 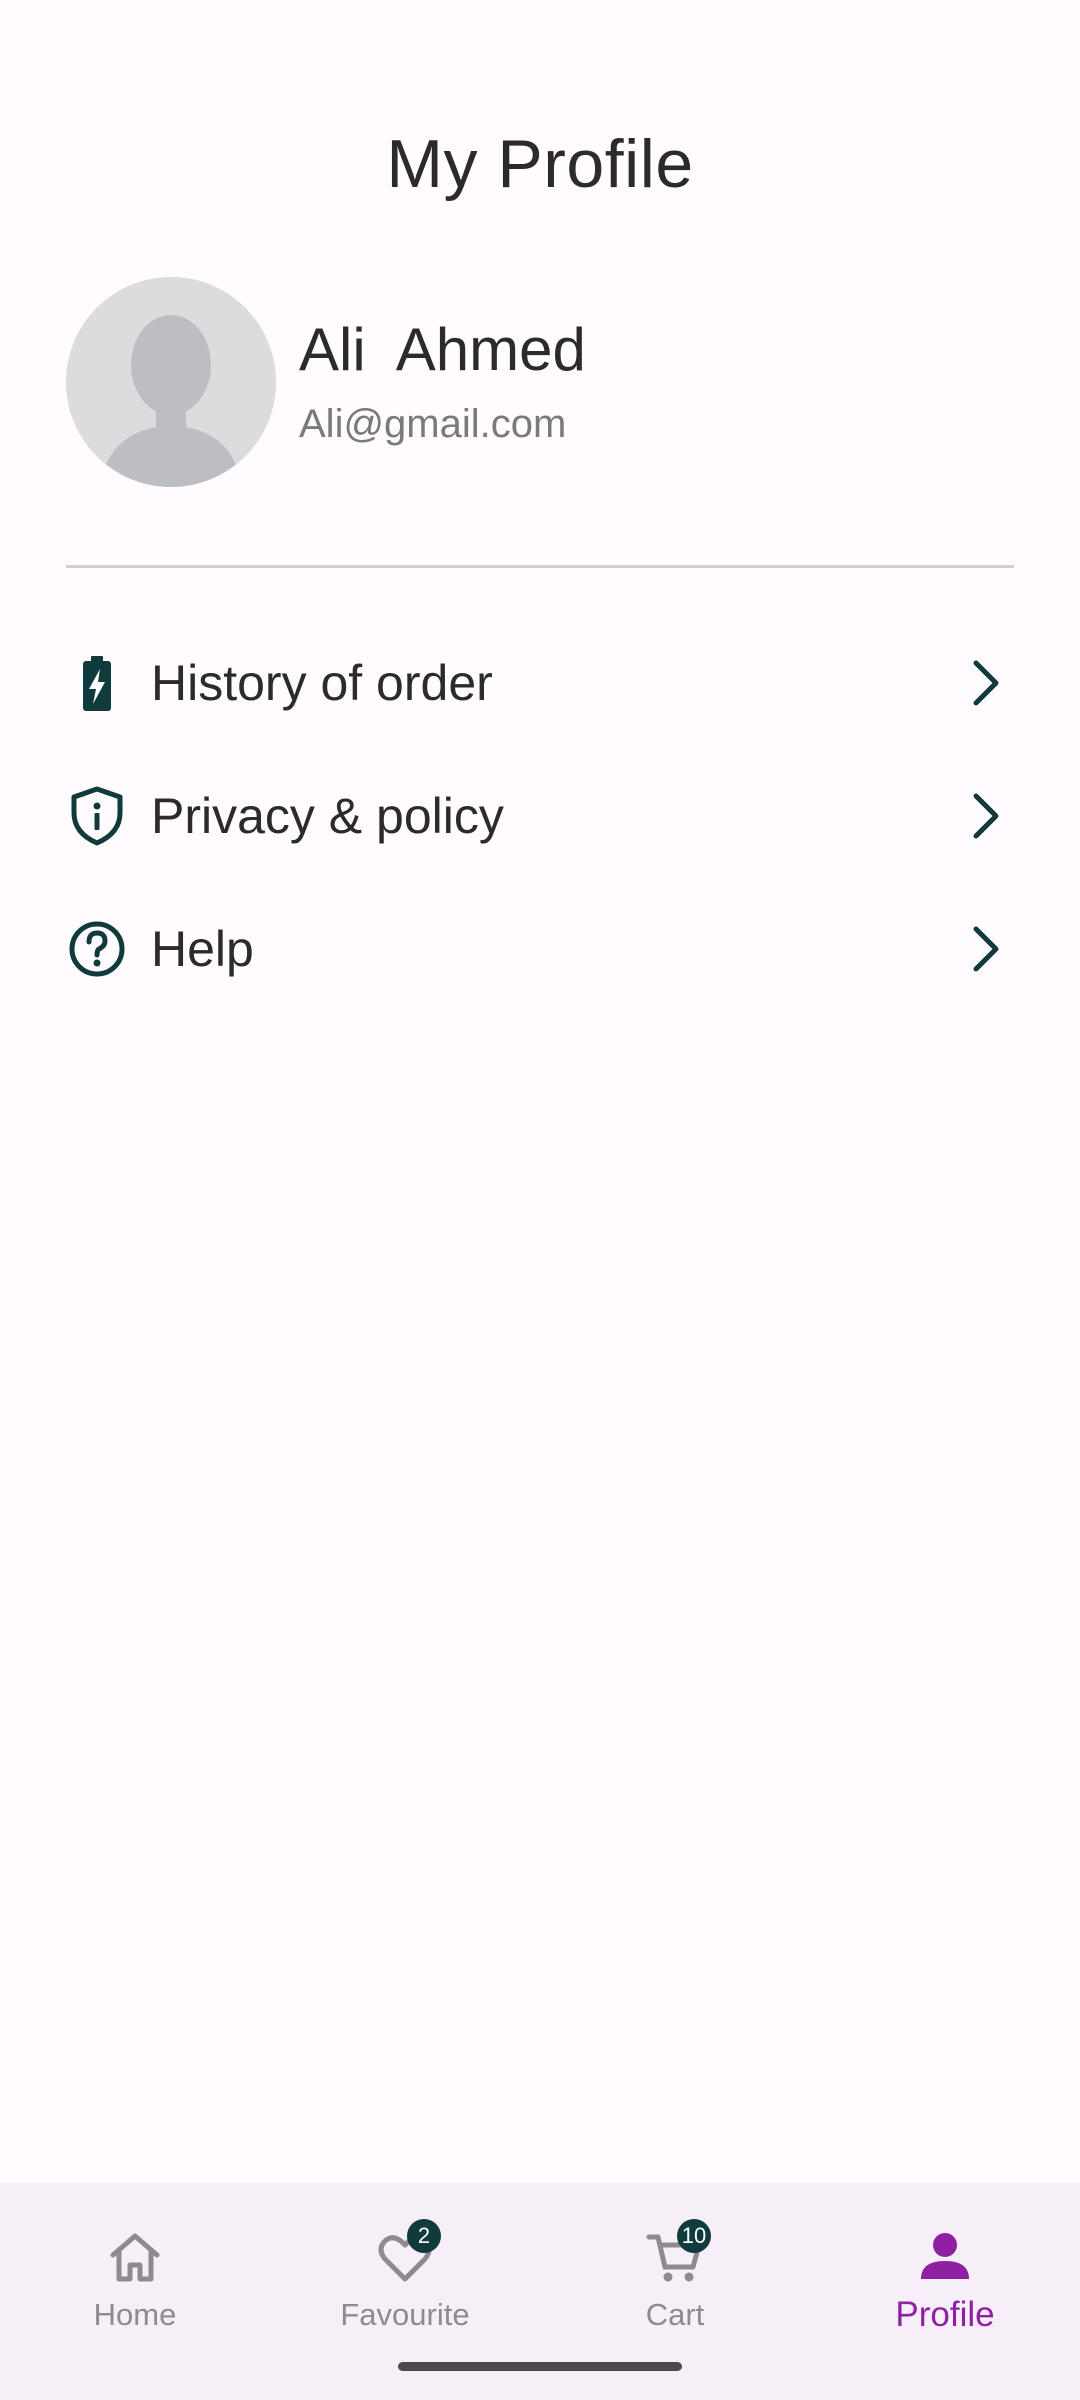 I want to click on nav-item-favourite: 2 Favourite, so click(x=405, y=2268).